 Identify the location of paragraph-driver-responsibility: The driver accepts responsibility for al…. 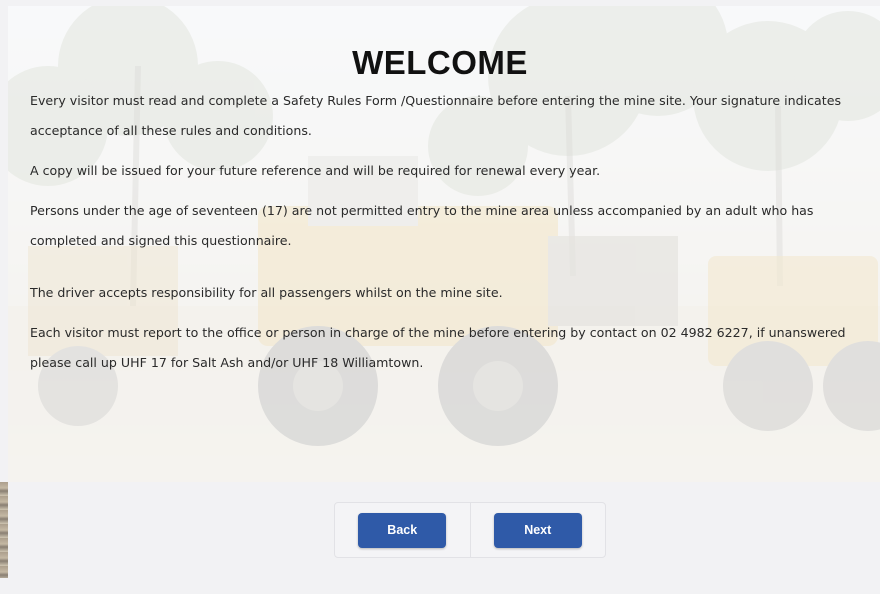
(266, 292).